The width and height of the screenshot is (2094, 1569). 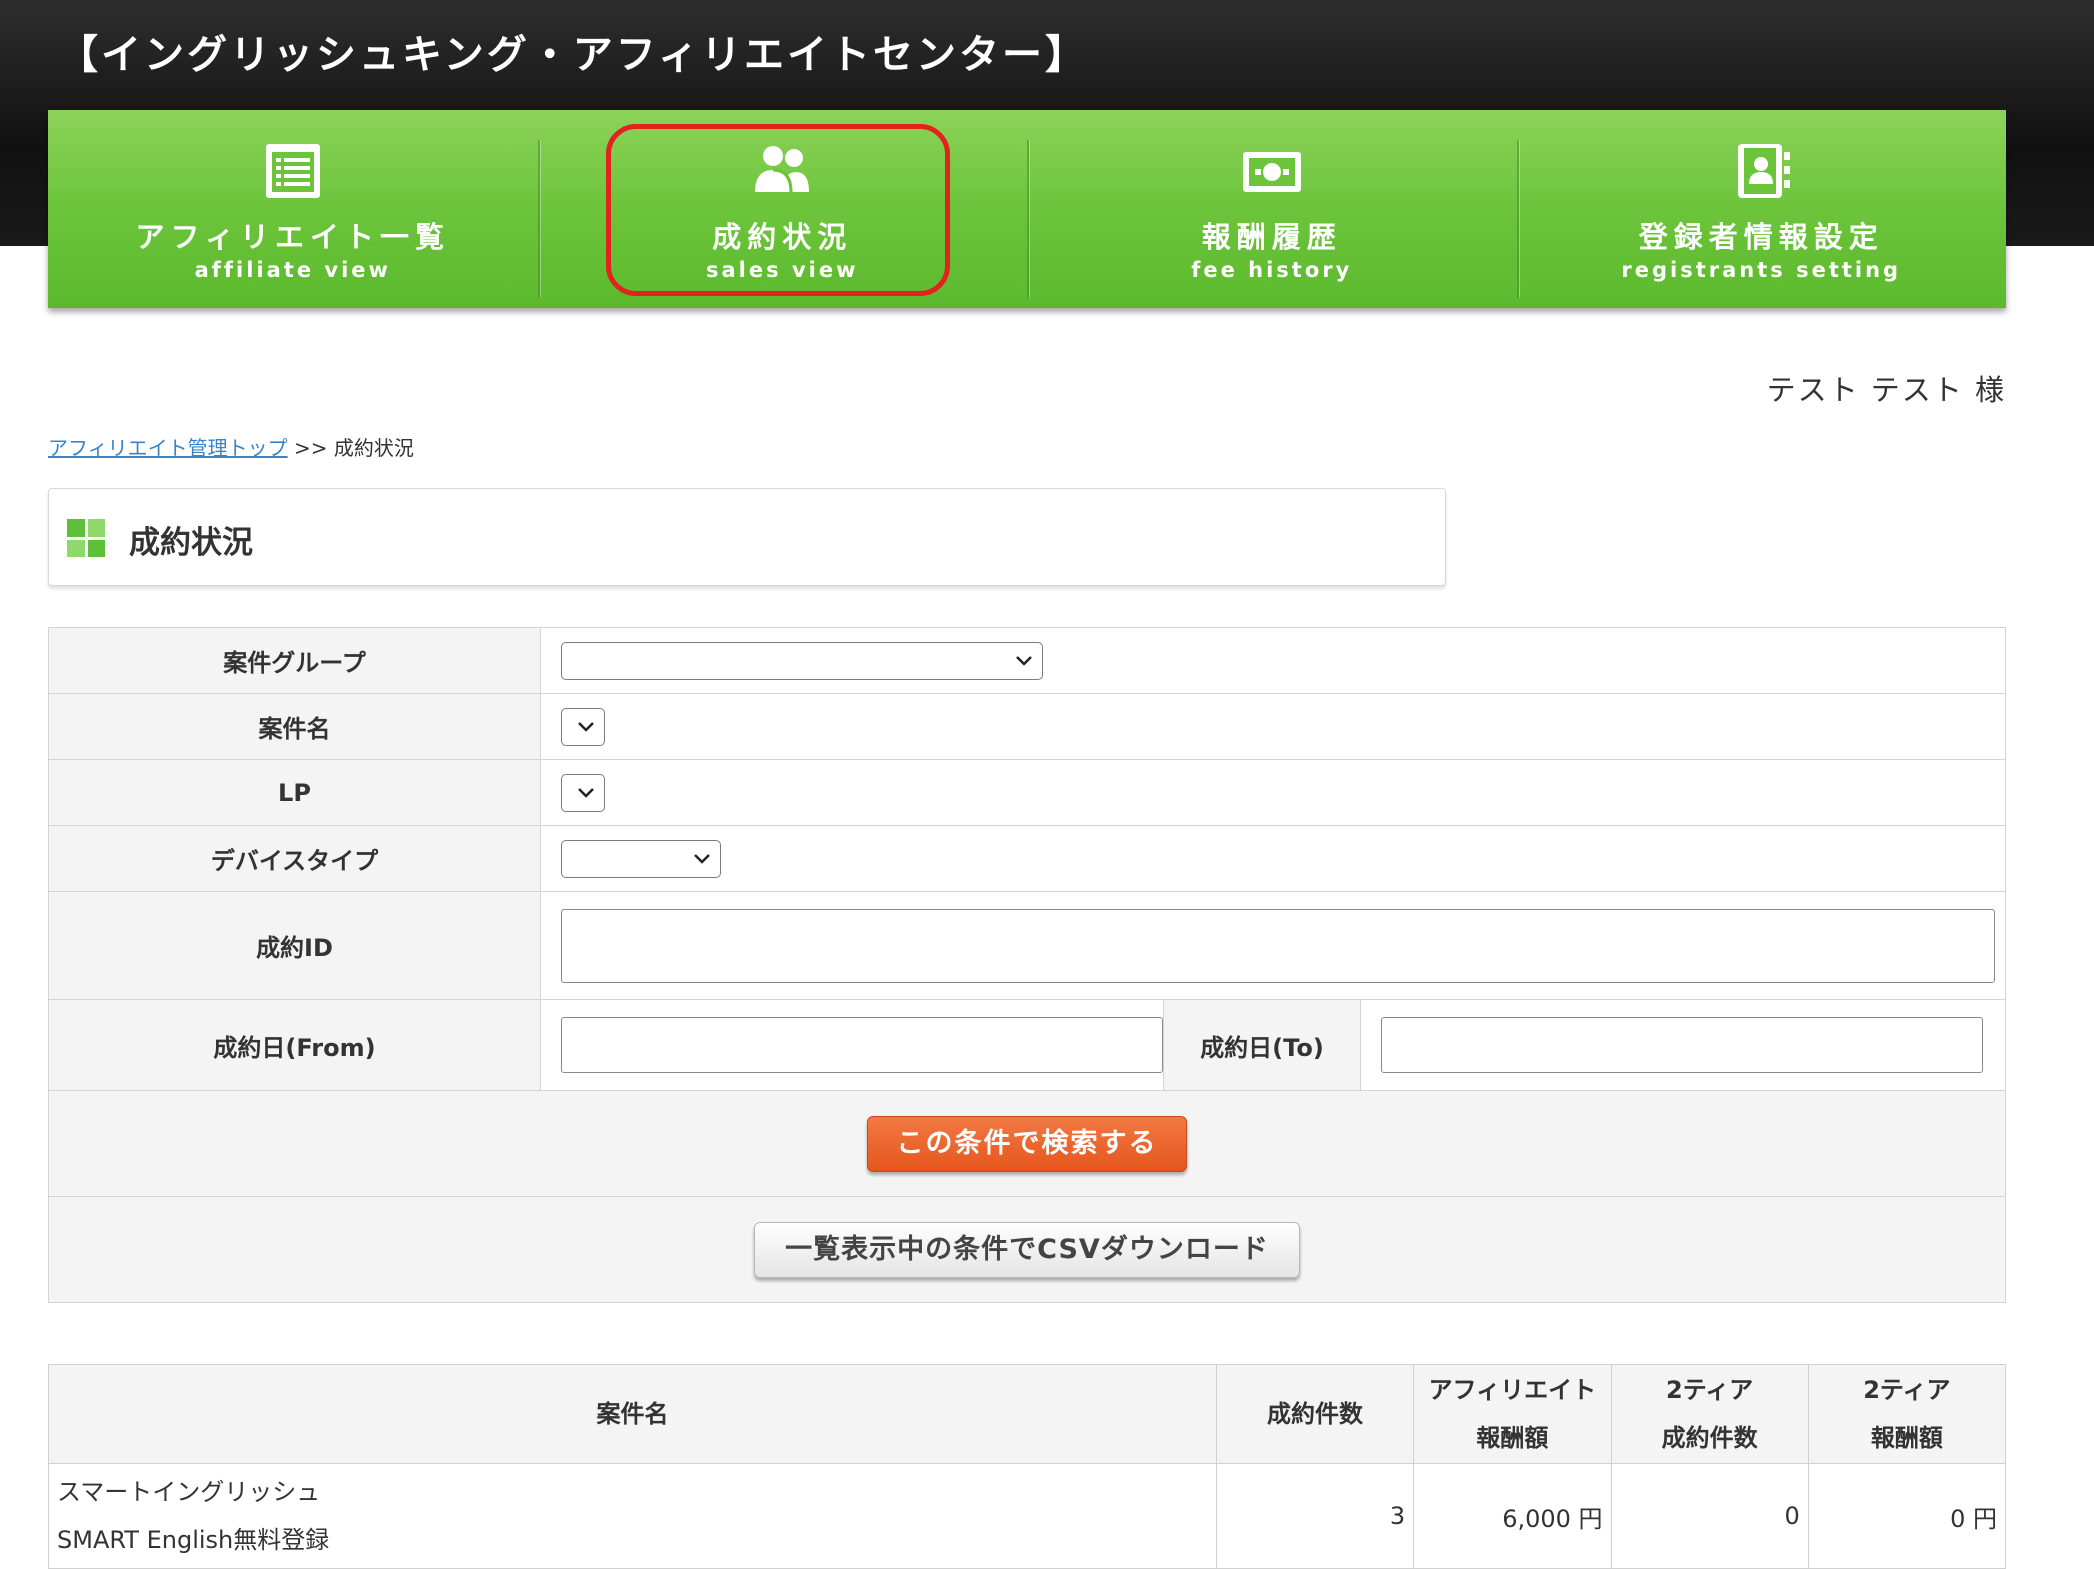 I want to click on active-nav-highlight, so click(x=778, y=210).